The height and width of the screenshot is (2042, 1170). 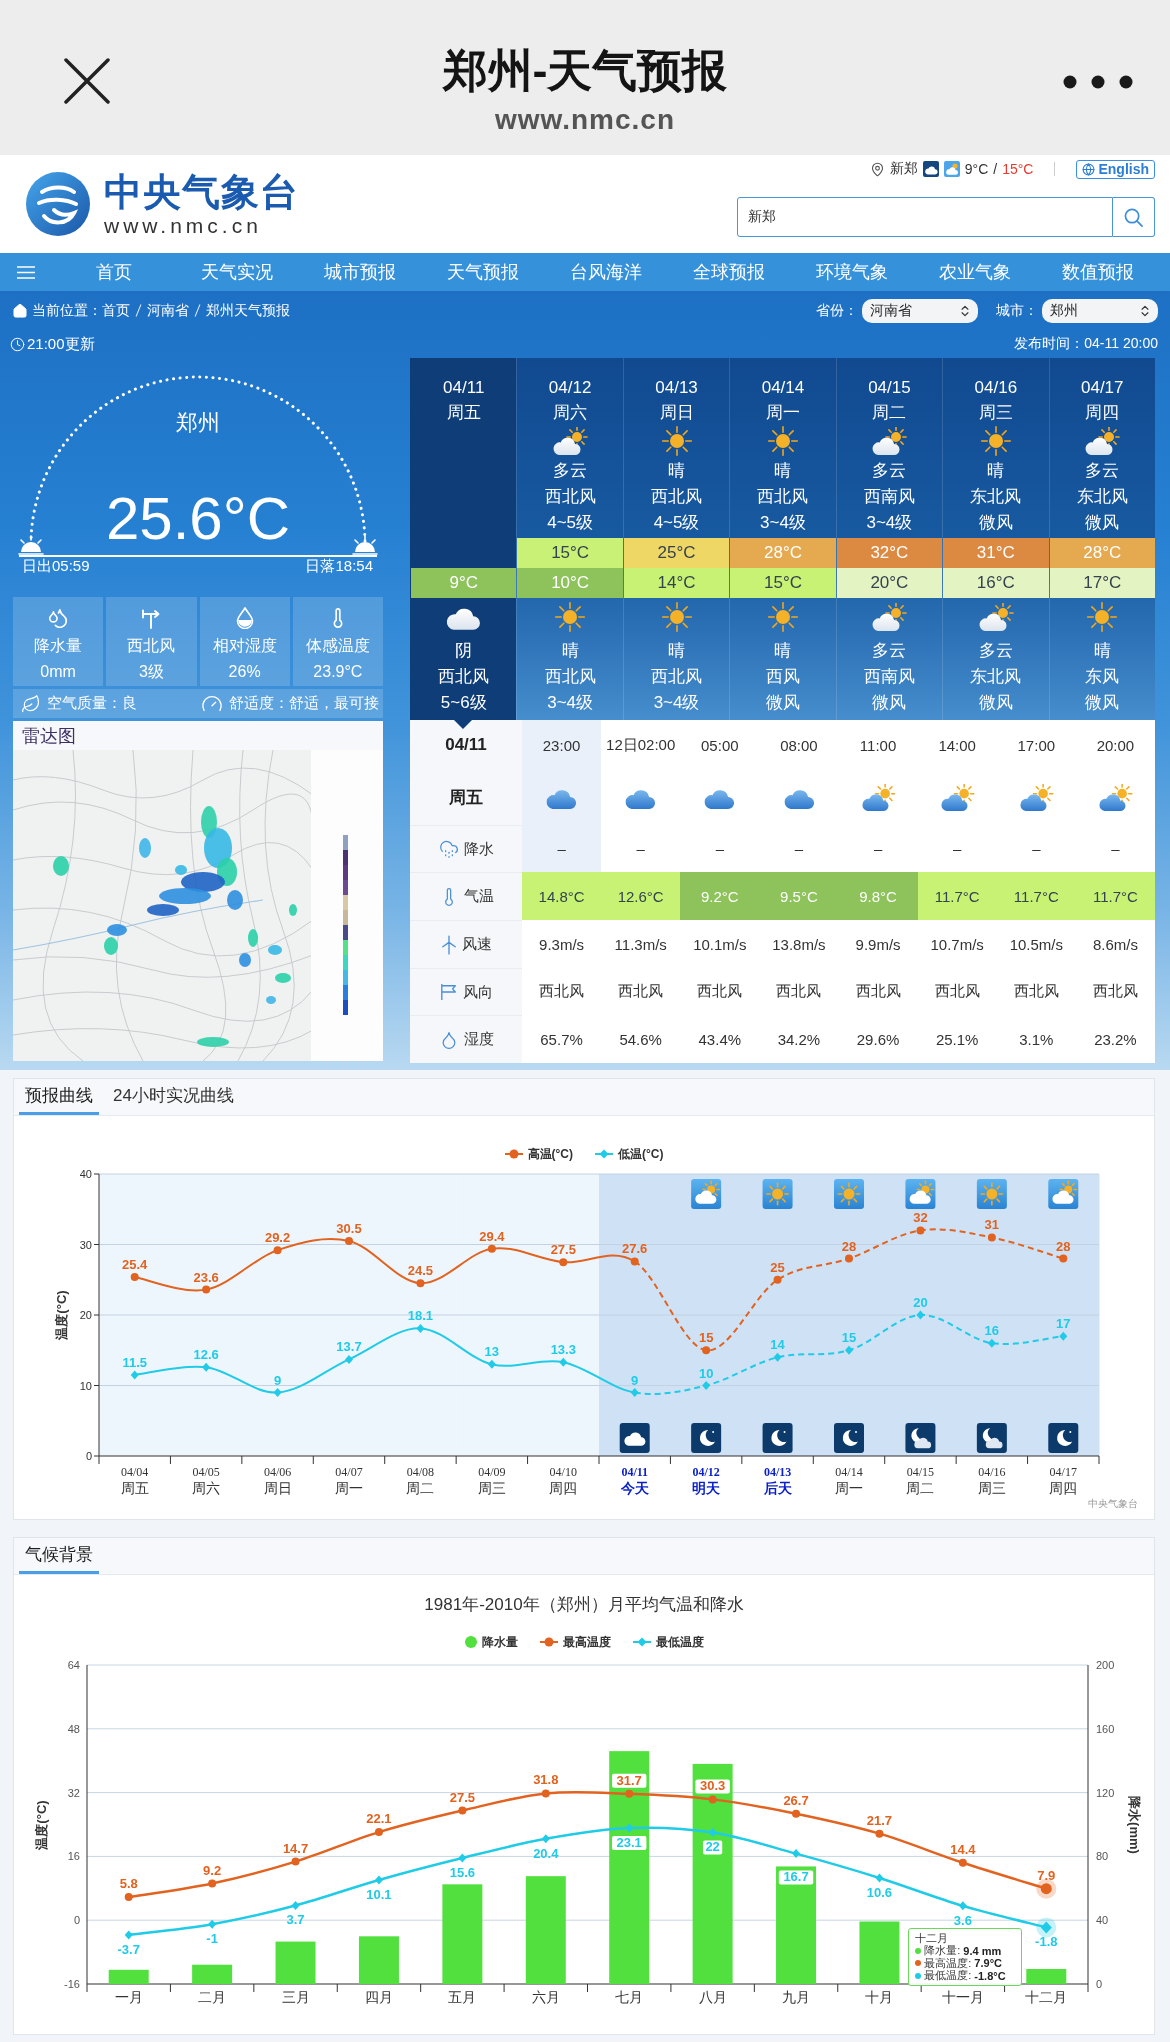 I want to click on chart-tab: 气候背景, so click(x=59, y=1556).